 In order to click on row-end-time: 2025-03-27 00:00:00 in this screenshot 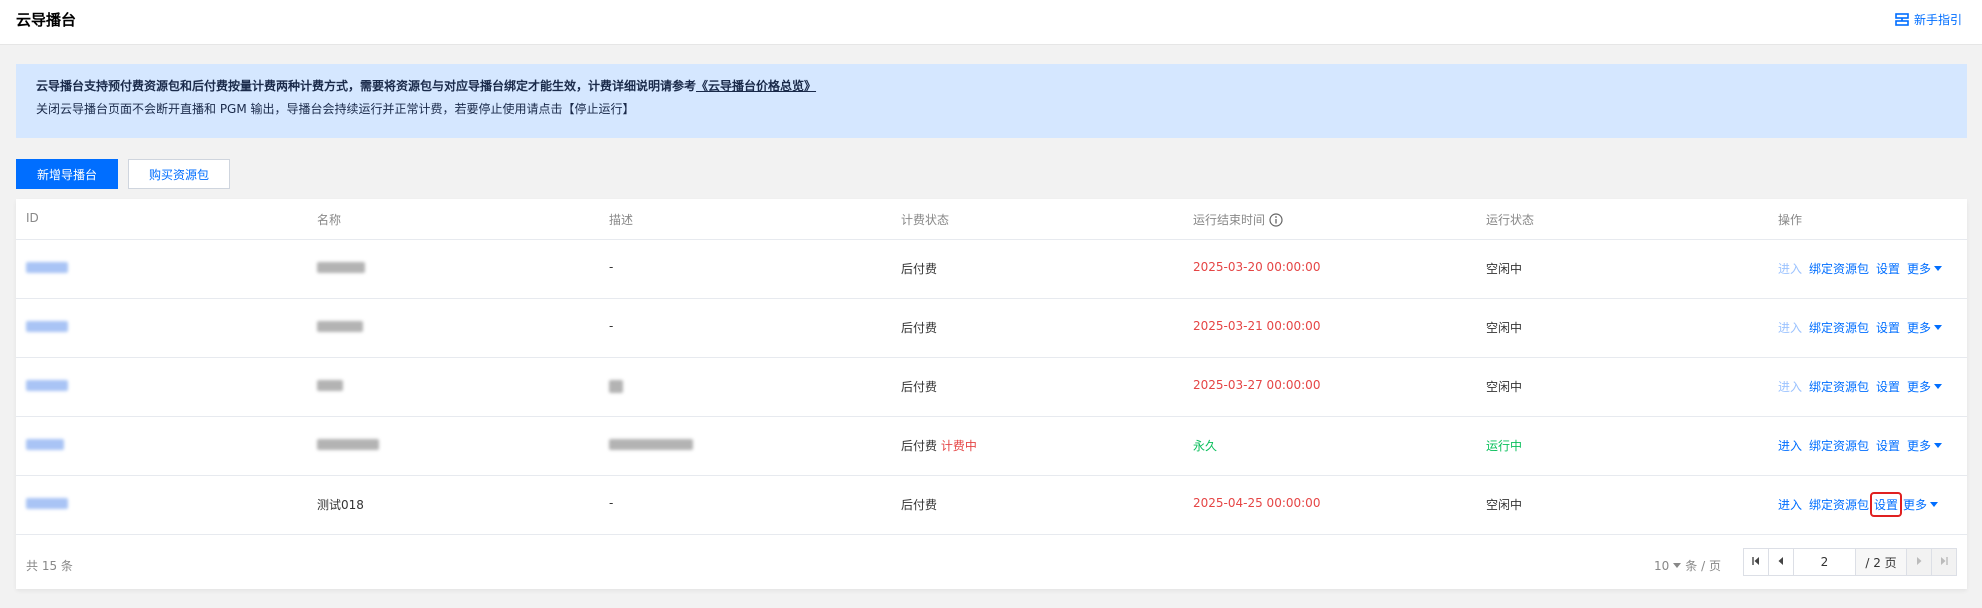, I will do `click(1257, 385)`.